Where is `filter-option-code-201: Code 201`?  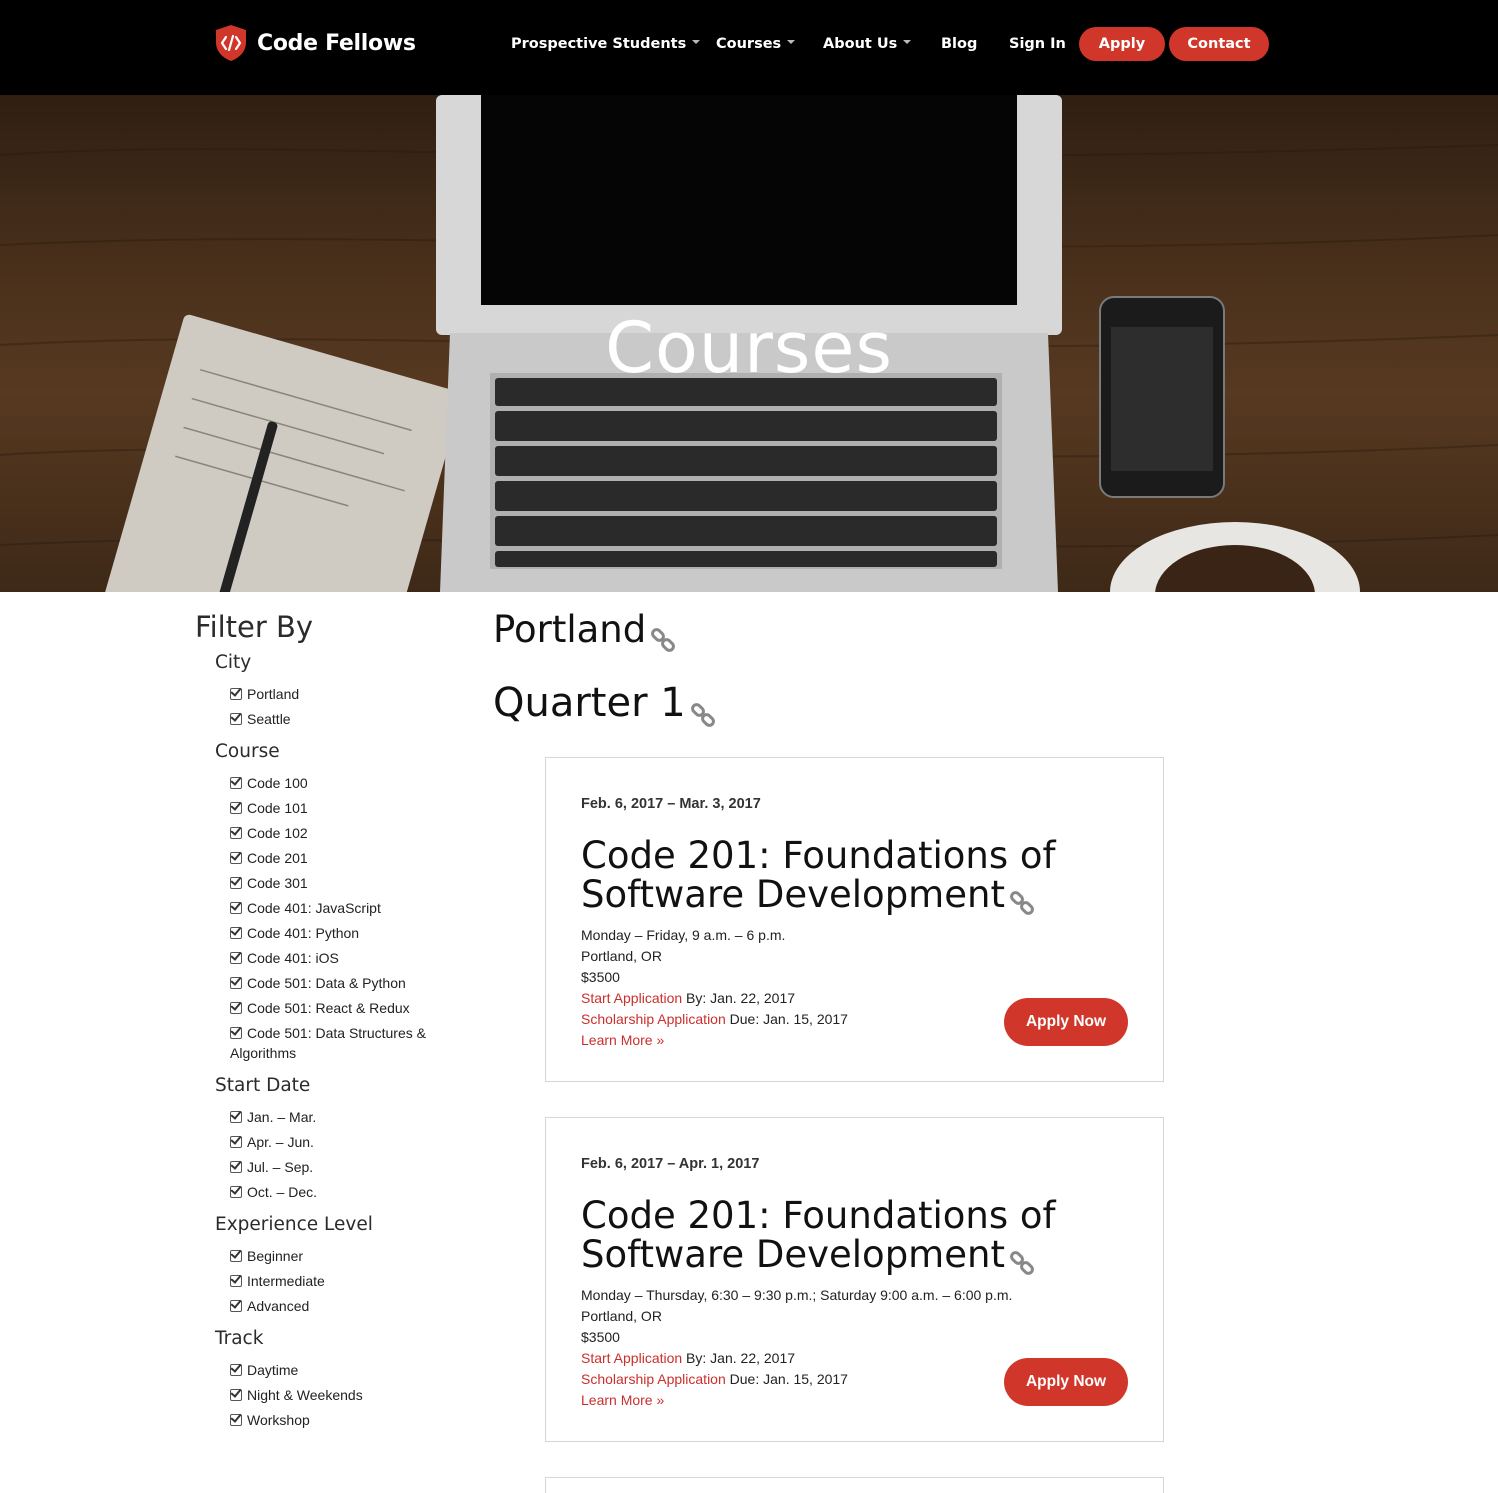 filter-option-code-201: Code 201 is located at coordinates (337, 858).